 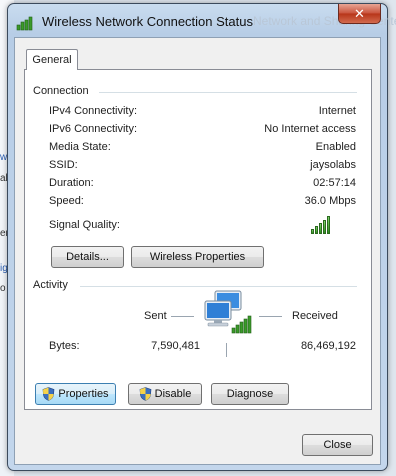 What do you see at coordinates (26, 23) in the screenshot?
I see `wireless-signal-icon` at bounding box center [26, 23].